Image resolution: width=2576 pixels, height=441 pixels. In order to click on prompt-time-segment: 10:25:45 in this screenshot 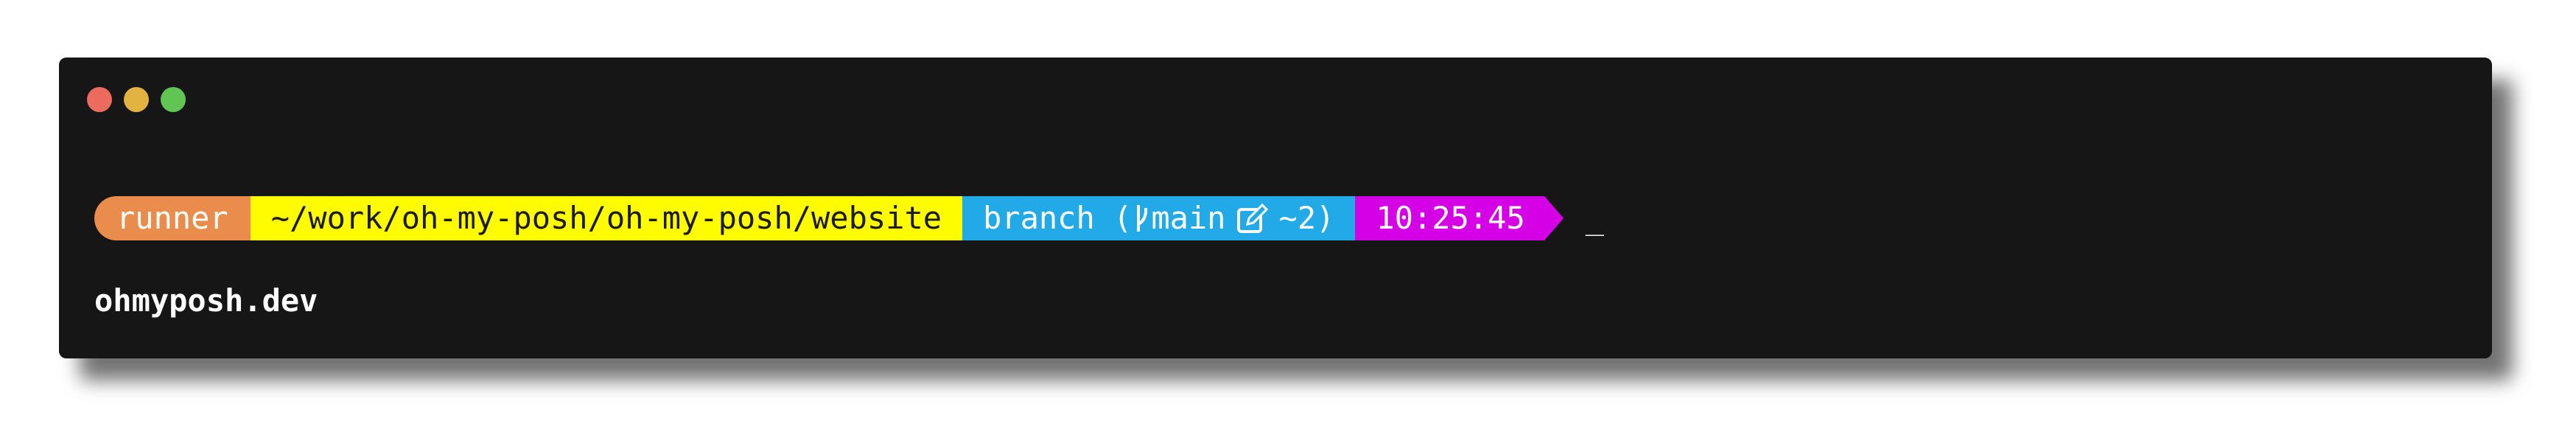, I will do `click(1449, 218)`.